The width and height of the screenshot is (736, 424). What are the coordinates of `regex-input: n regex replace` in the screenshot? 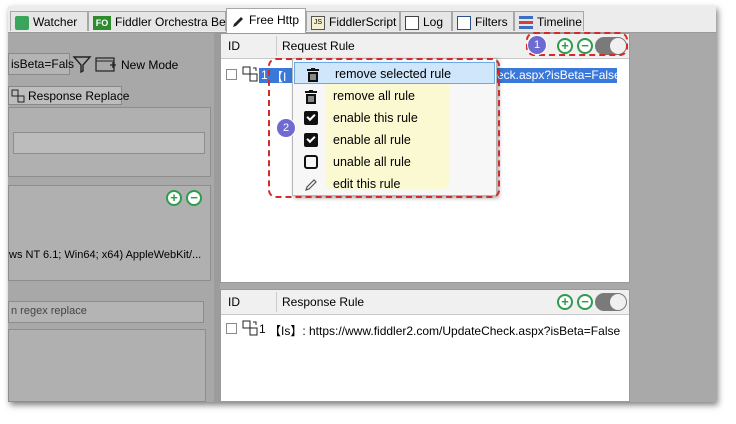 It's located at (106, 312).